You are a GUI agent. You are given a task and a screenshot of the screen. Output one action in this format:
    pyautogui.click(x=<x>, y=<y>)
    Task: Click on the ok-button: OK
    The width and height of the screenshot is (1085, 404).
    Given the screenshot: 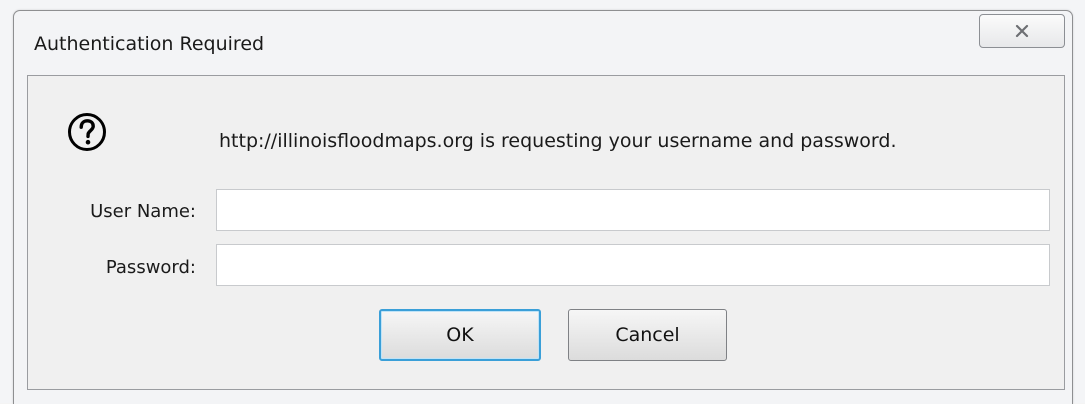 What is the action you would take?
    pyautogui.click(x=460, y=335)
    